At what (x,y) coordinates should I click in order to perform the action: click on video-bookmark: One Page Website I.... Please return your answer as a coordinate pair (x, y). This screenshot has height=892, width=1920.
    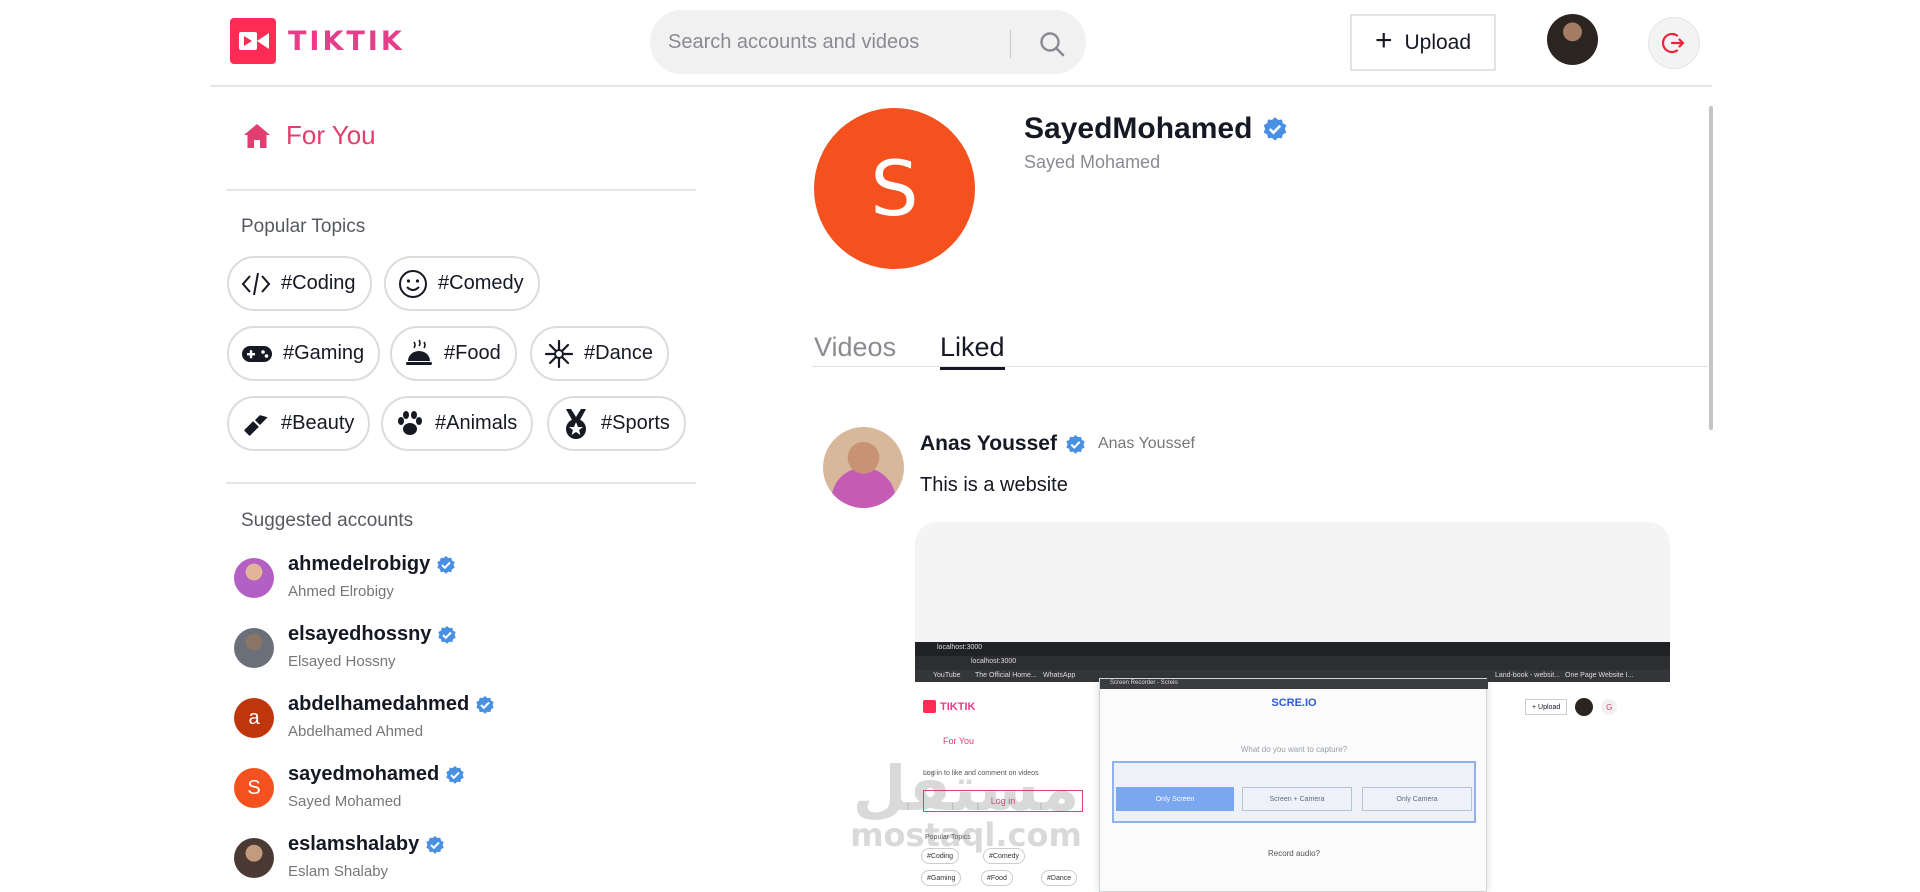
    Looking at the image, I should click on (1599, 675).